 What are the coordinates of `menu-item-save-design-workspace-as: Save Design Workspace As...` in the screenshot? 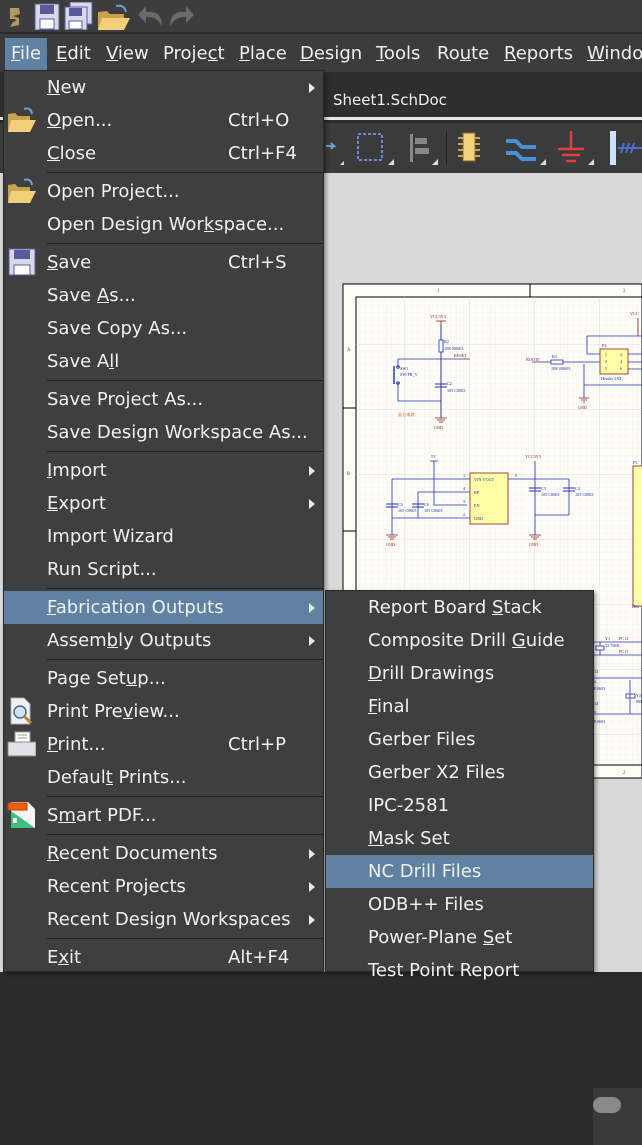 It's located at (163, 432).